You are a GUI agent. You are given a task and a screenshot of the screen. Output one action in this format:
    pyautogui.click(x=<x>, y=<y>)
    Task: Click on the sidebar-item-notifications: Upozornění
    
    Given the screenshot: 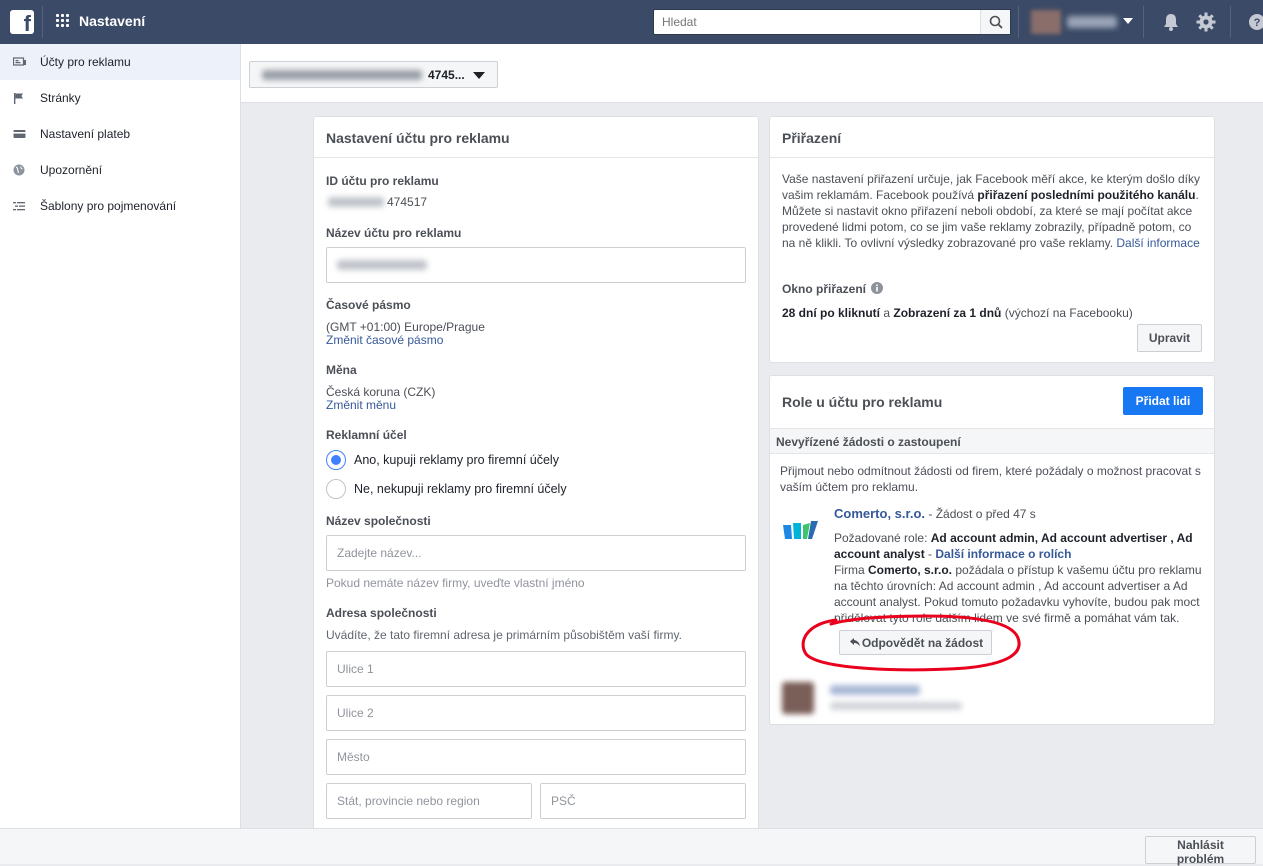 What is the action you would take?
    pyautogui.click(x=120, y=170)
    